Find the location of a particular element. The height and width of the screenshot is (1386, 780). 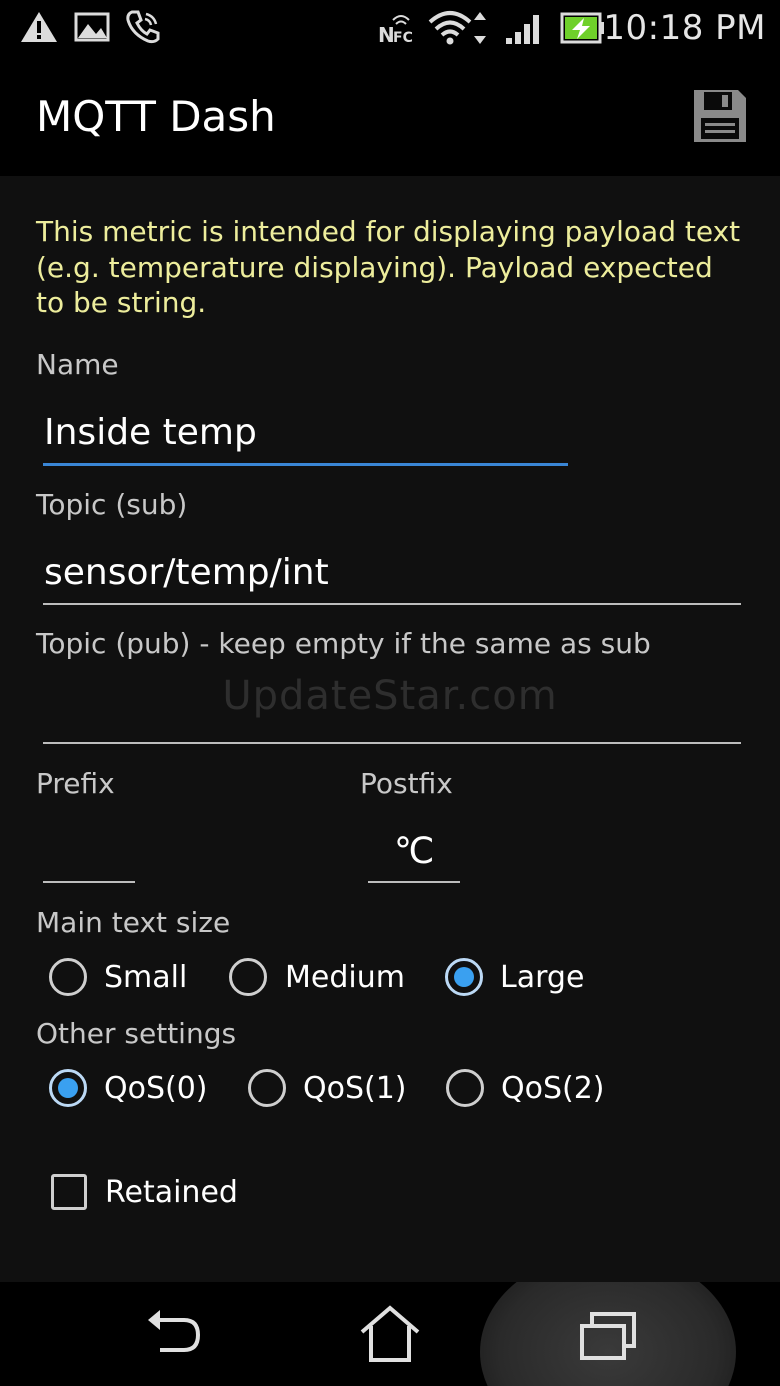

prefix-underline is located at coordinates (89, 882).